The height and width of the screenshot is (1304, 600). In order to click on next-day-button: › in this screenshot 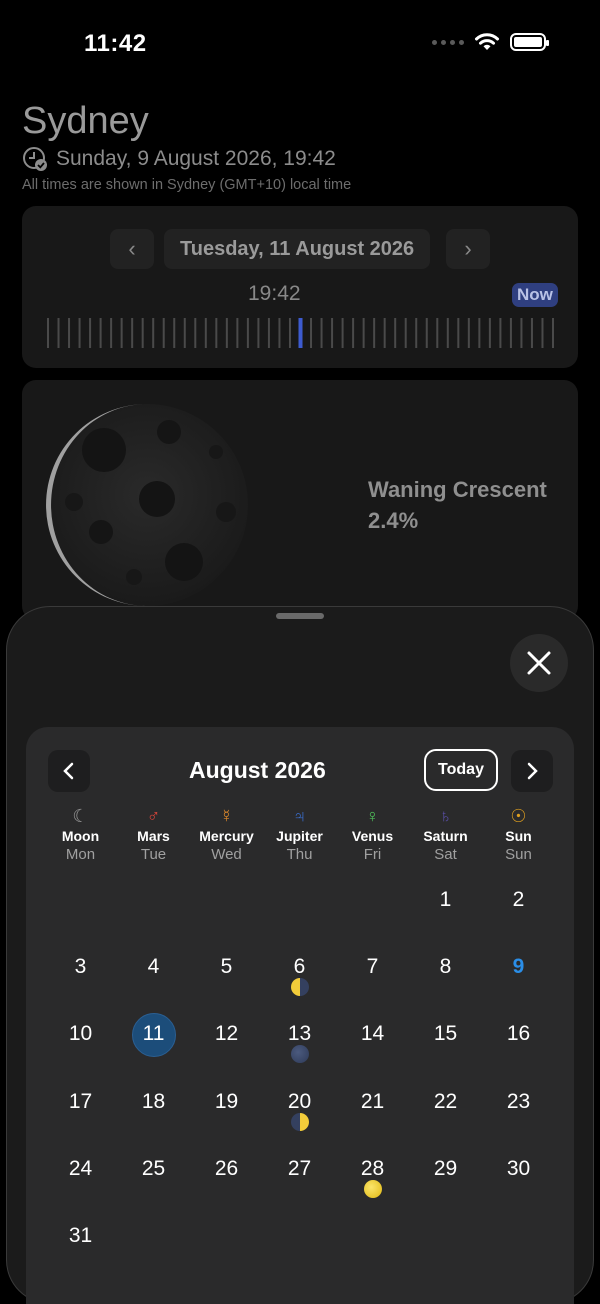, I will do `click(468, 249)`.